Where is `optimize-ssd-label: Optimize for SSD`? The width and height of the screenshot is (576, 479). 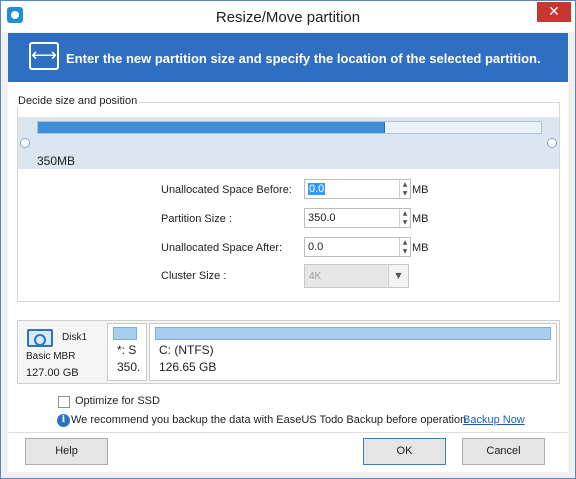 optimize-ssd-label: Optimize for SSD is located at coordinates (117, 401).